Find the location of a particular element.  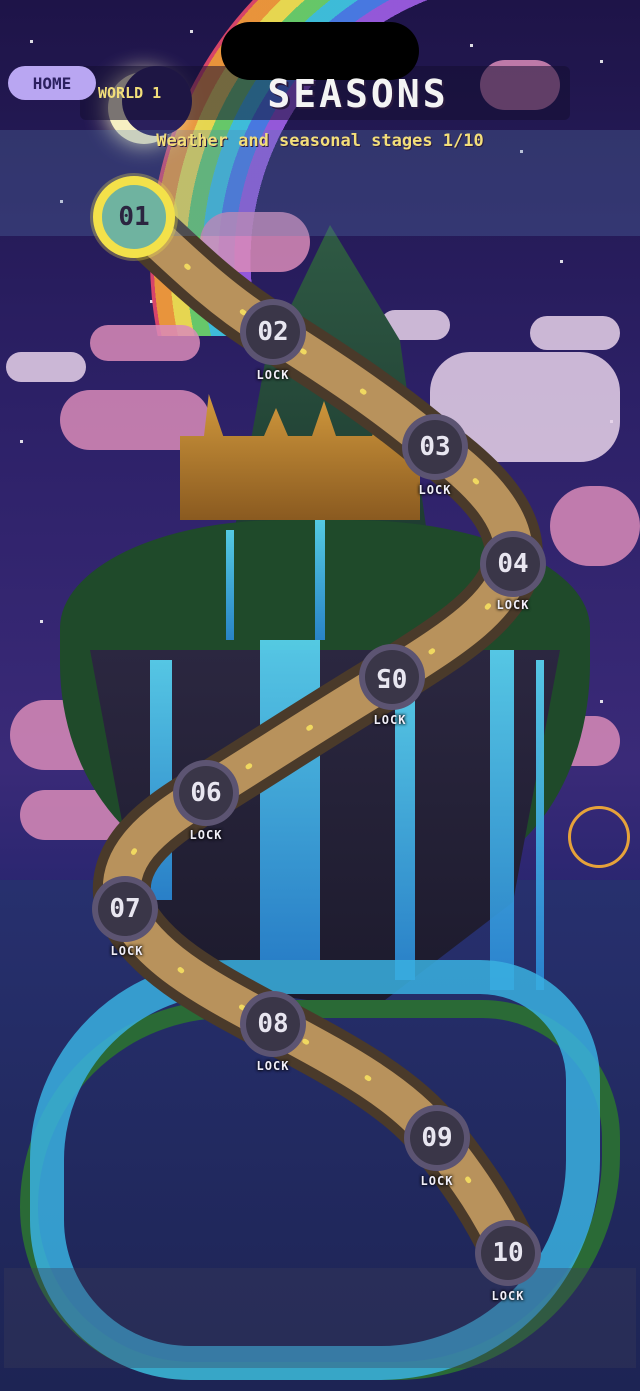

stage-node-07: 07 is located at coordinates (125, 909).